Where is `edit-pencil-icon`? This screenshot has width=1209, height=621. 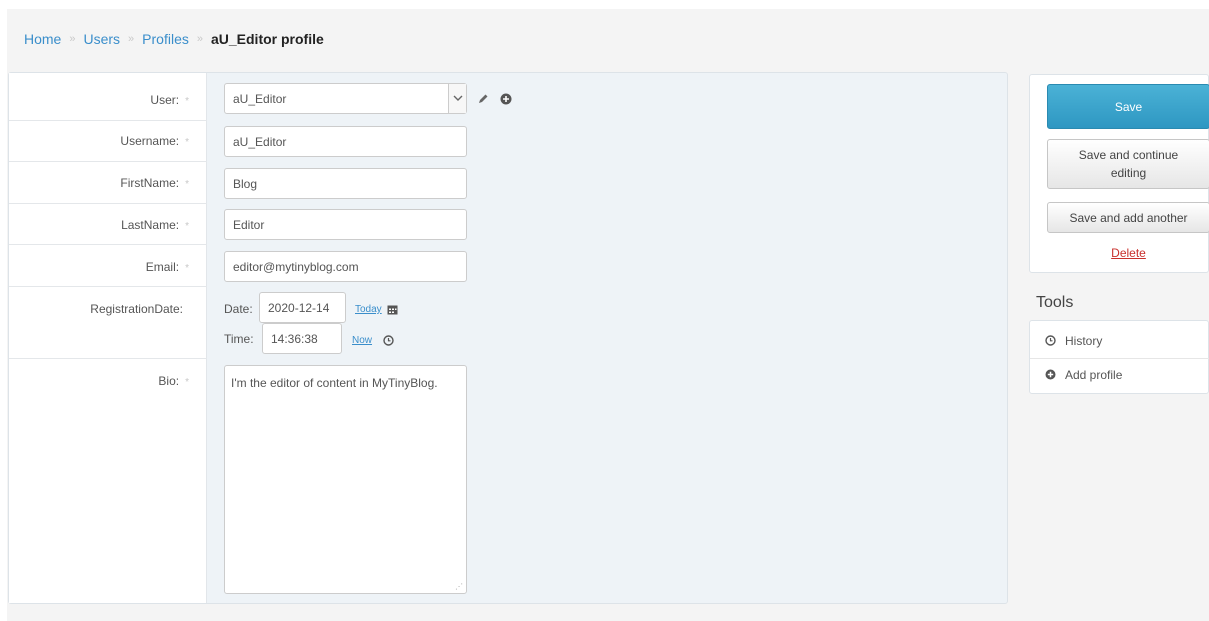 edit-pencil-icon is located at coordinates (483, 99).